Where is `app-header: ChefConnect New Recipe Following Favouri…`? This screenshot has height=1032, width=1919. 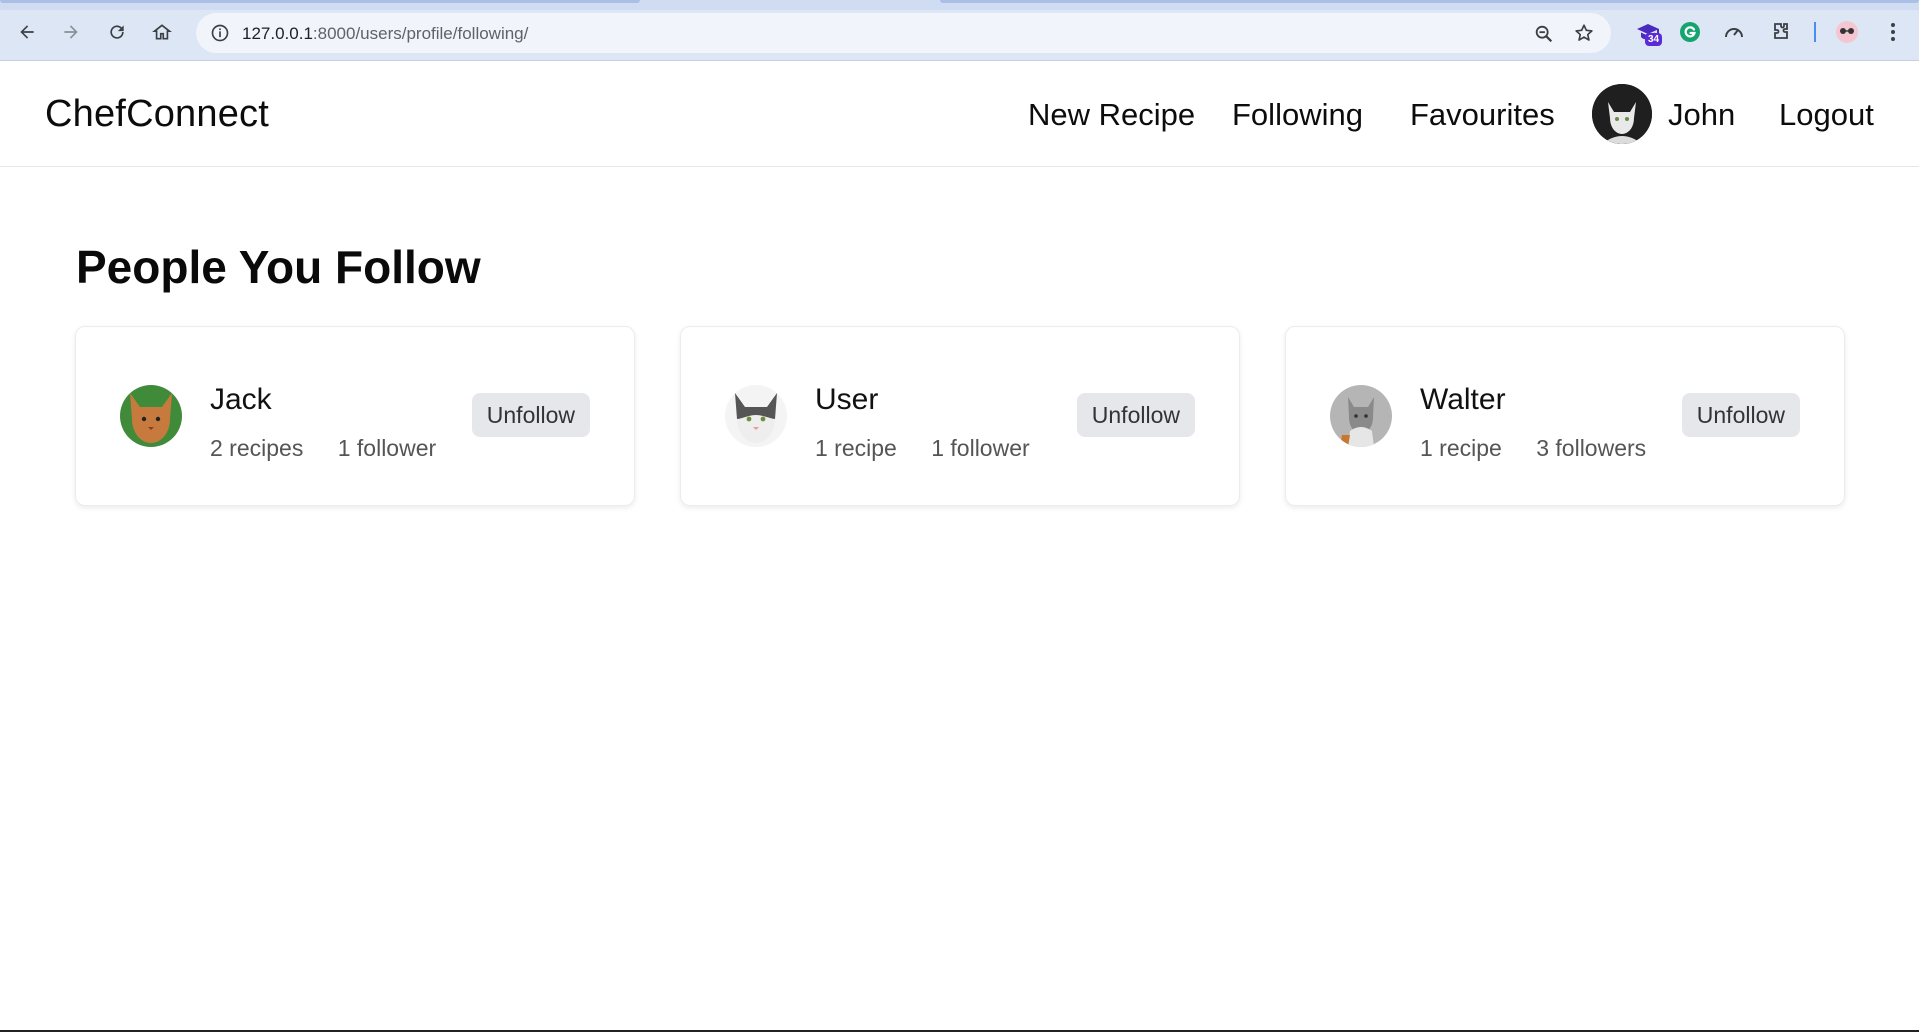
app-header: ChefConnect New Recipe Following Favouri… is located at coordinates (959, 114).